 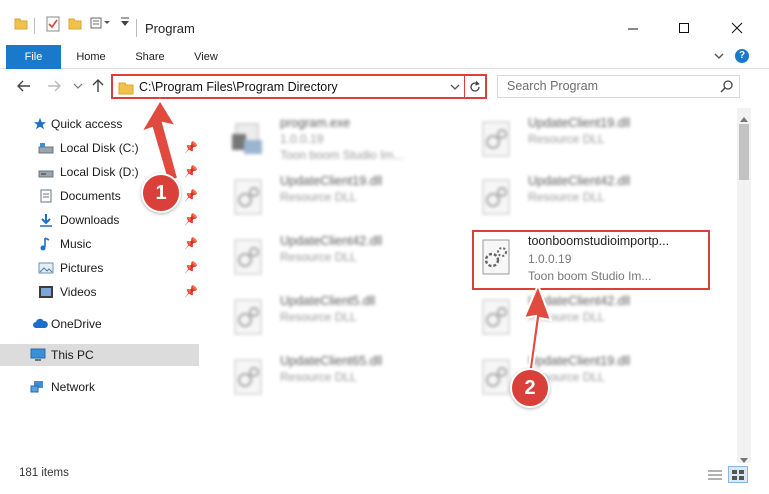 I want to click on tab-home: Home, so click(x=91, y=57).